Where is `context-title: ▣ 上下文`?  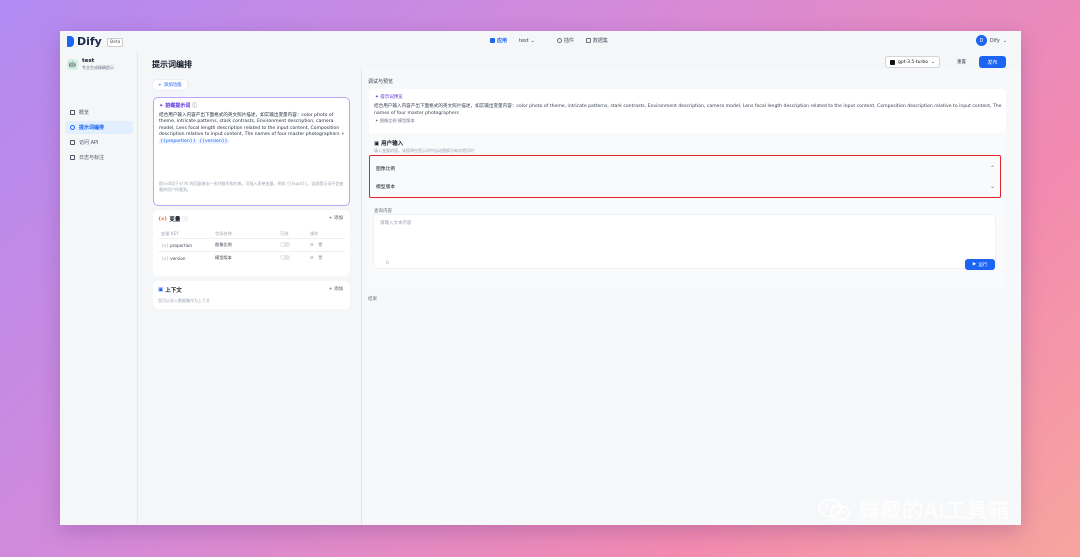 context-title: ▣ 上下文 is located at coordinates (170, 290).